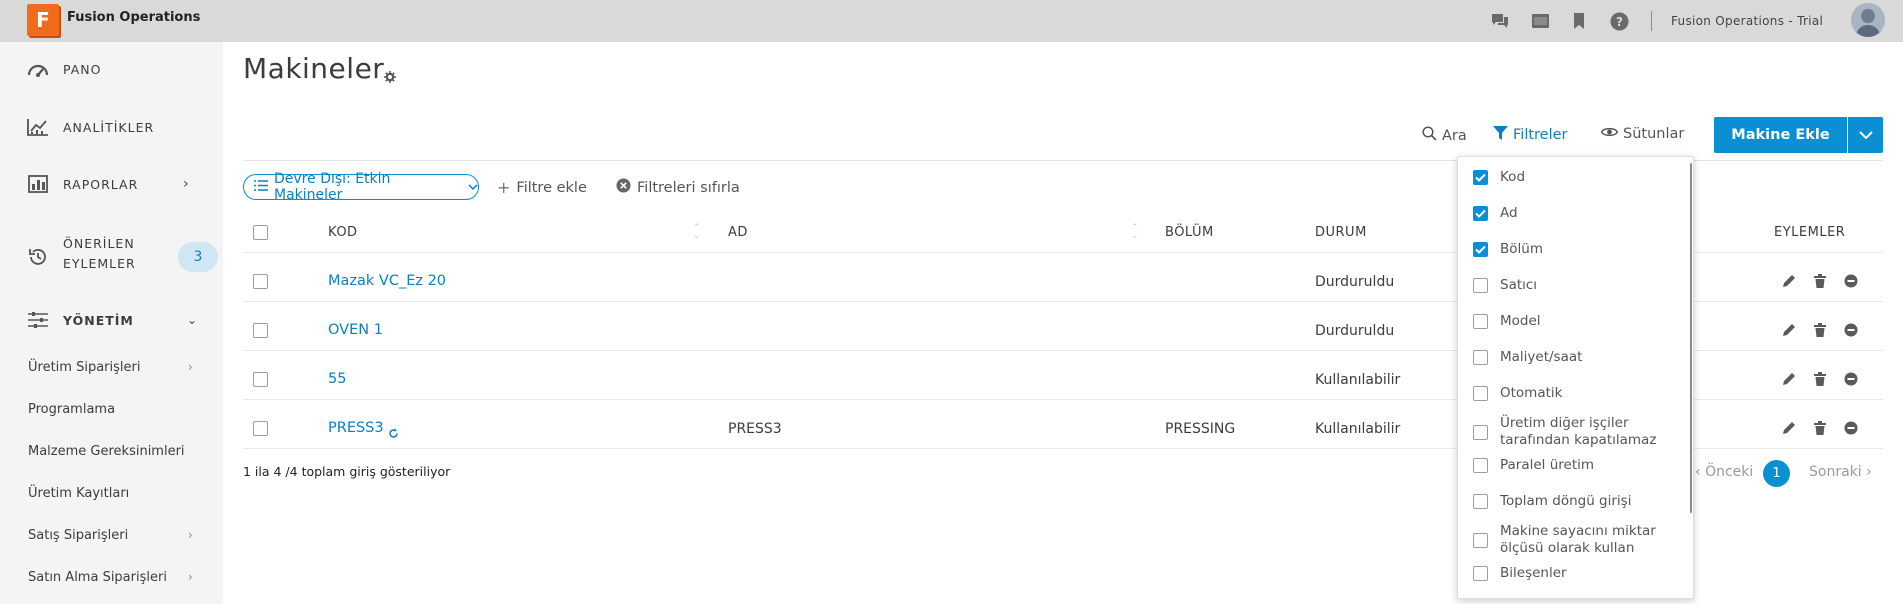  I want to click on add-options-toggle, so click(1865, 135).